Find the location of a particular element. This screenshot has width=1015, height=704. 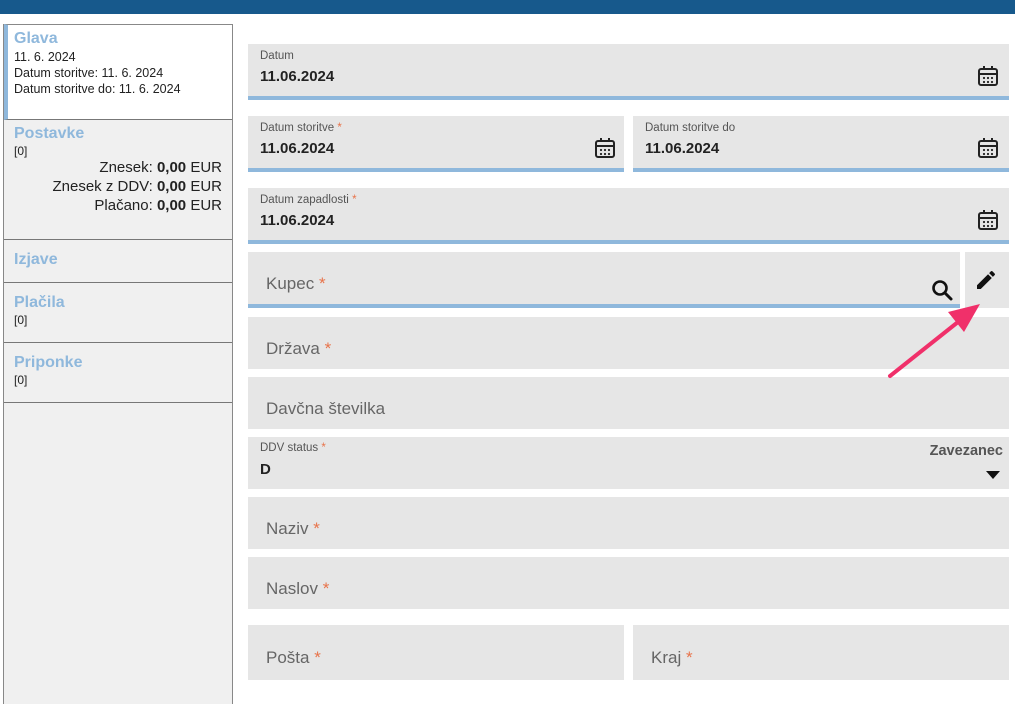

drzava-field: Država * is located at coordinates (628, 343).